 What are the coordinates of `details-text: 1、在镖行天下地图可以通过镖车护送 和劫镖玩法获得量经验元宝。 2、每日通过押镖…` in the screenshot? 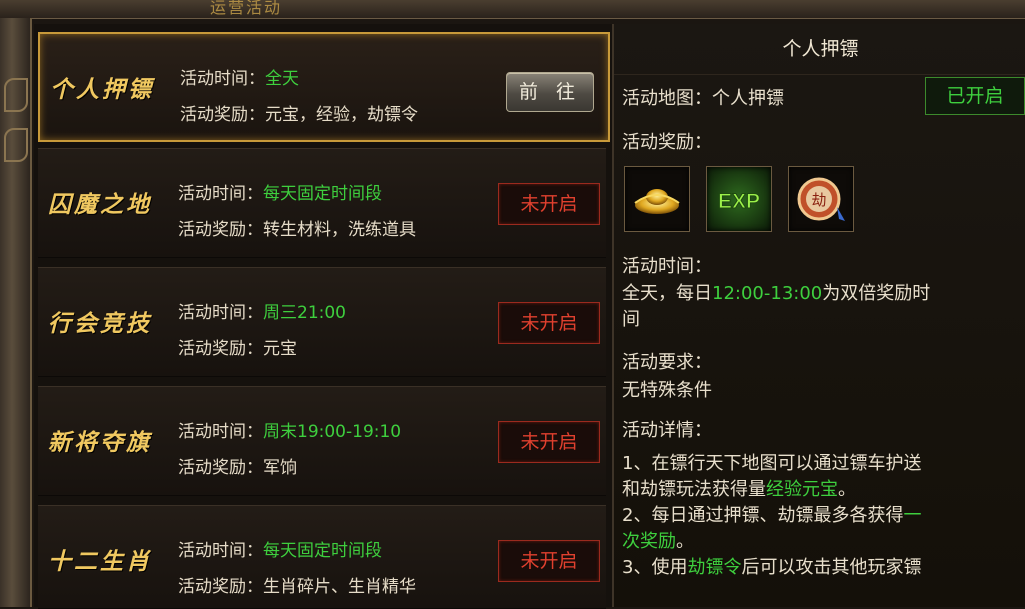 It's located at (819, 516).